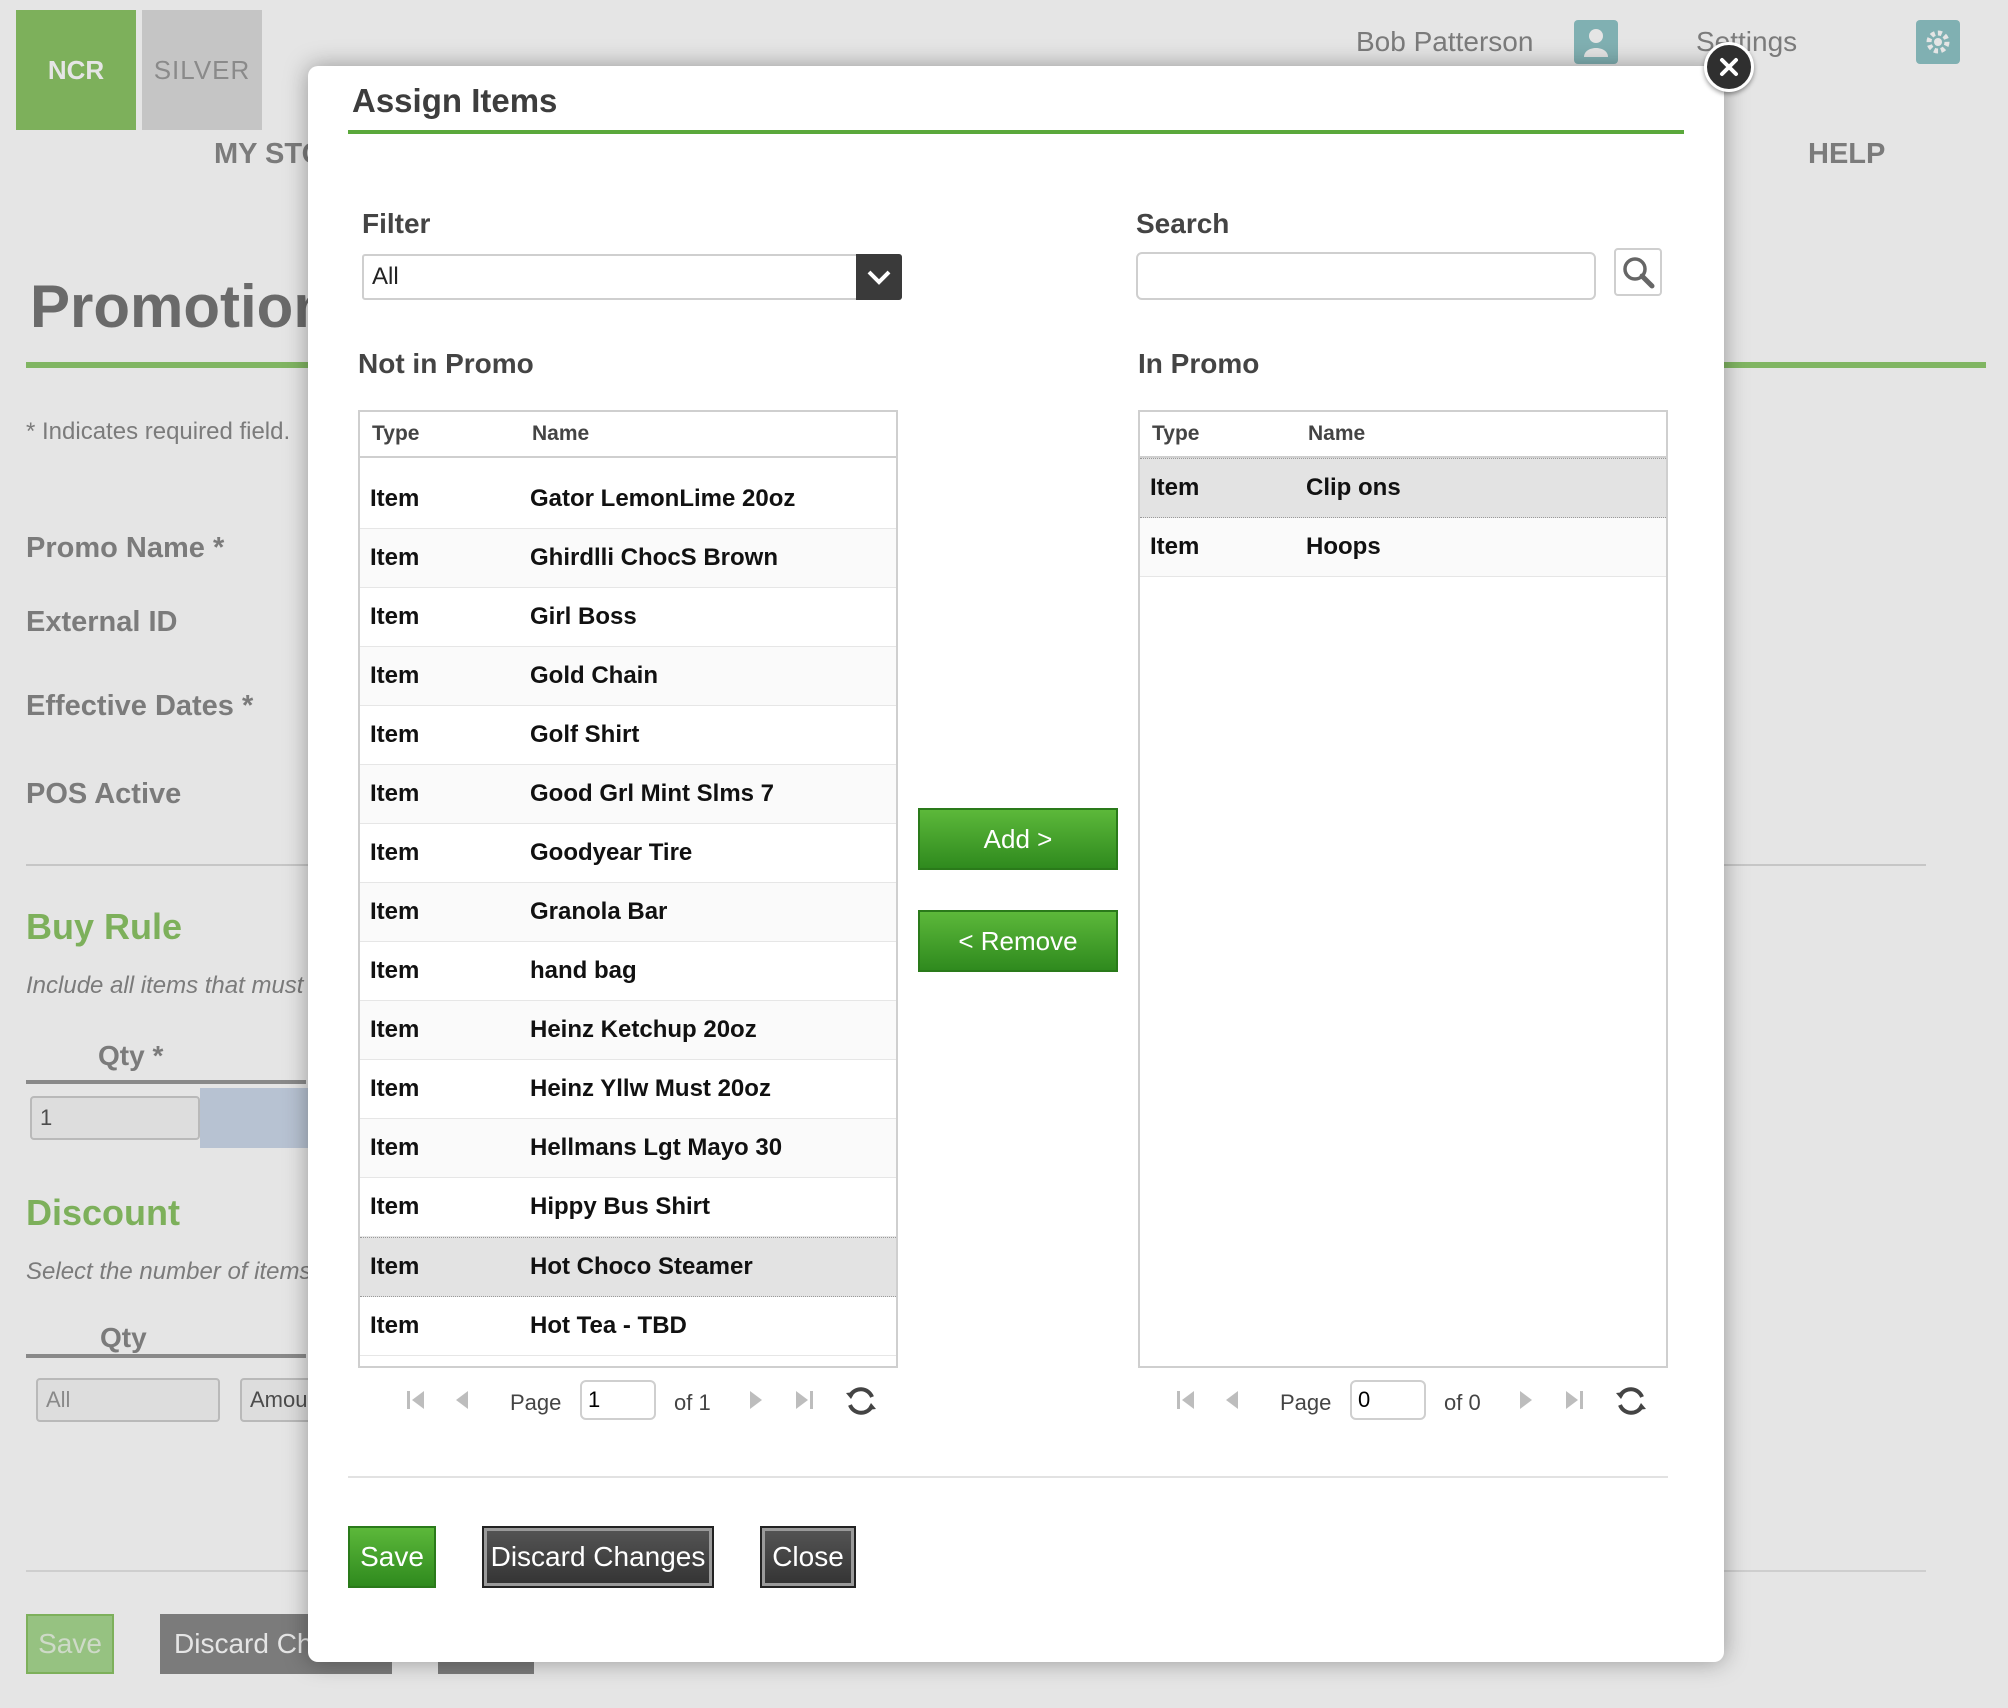  I want to click on row-name: Good Grl Mint Slms 7, so click(652, 793).